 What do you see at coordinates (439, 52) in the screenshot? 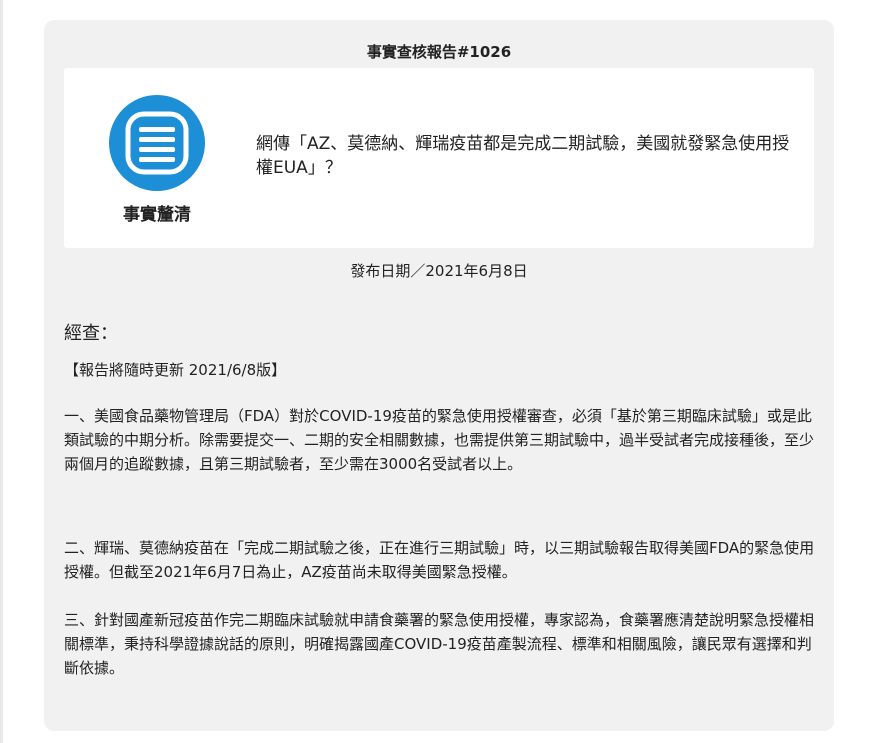
I see `report-title: 事實查核報告#1026` at bounding box center [439, 52].